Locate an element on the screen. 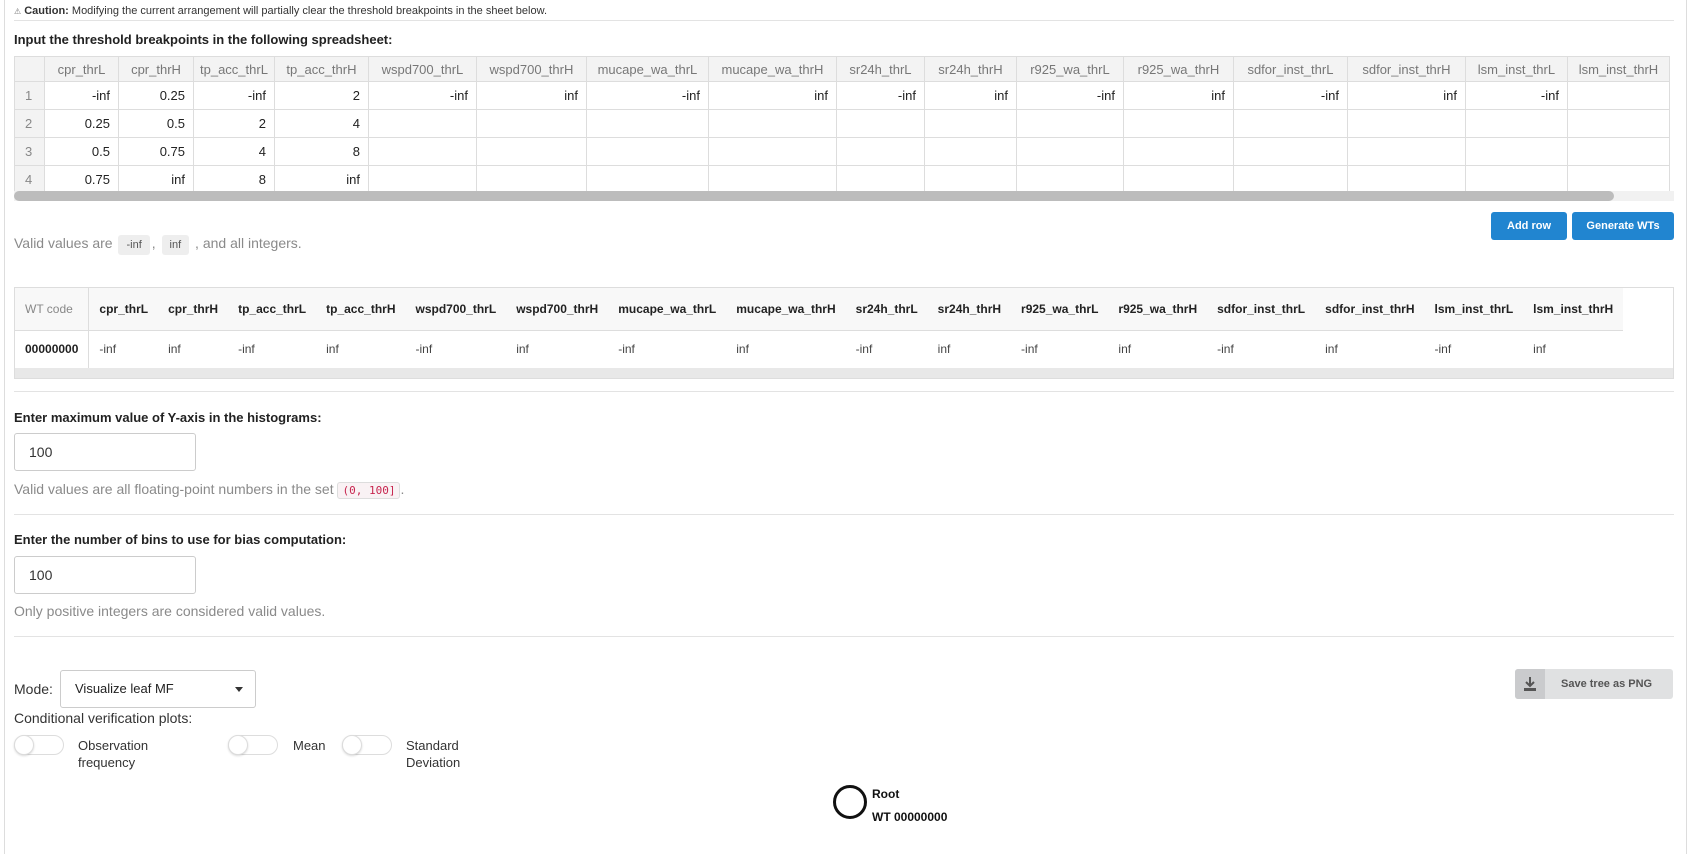 Image resolution: width=1691 pixels, height=854 pixels. sheet-column-header: lsm_inst_thrL is located at coordinates (1516, 69).